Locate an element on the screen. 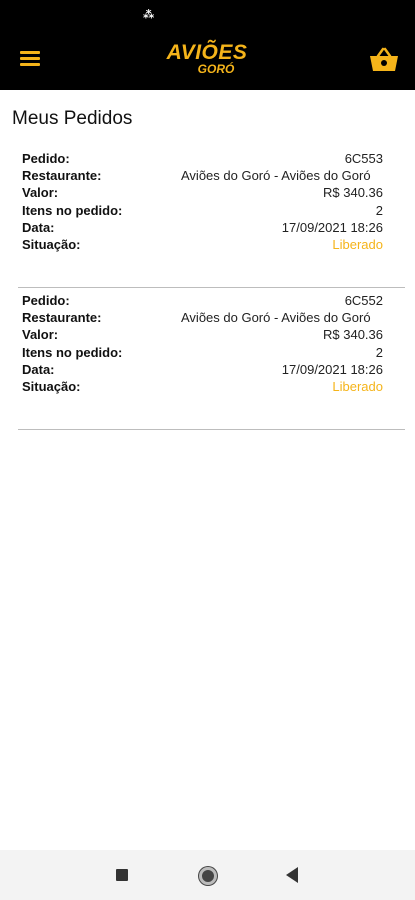  page-title: Meus Pedidos is located at coordinates (72, 118).